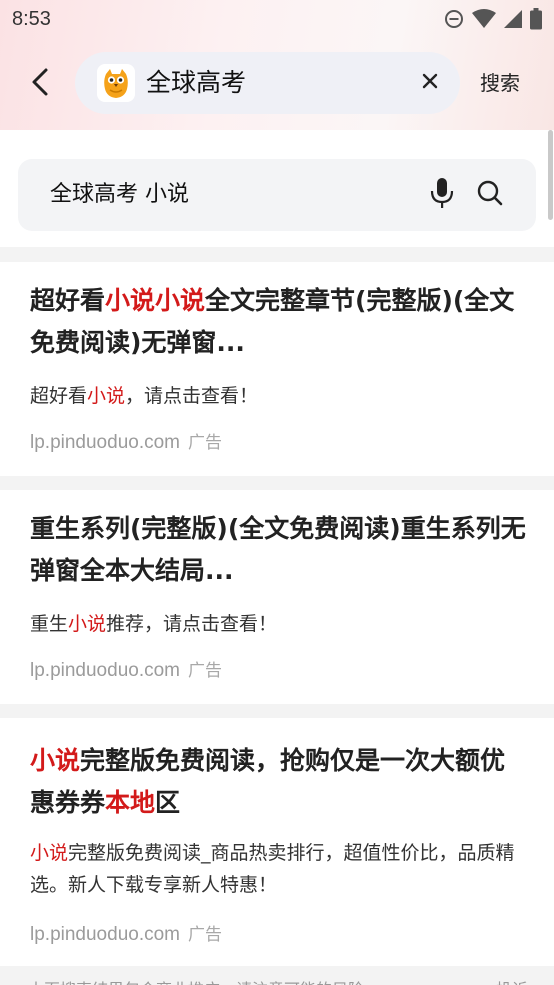 This screenshot has width=554, height=985. I want to click on title-pill: 全球高考, so click(267, 83).